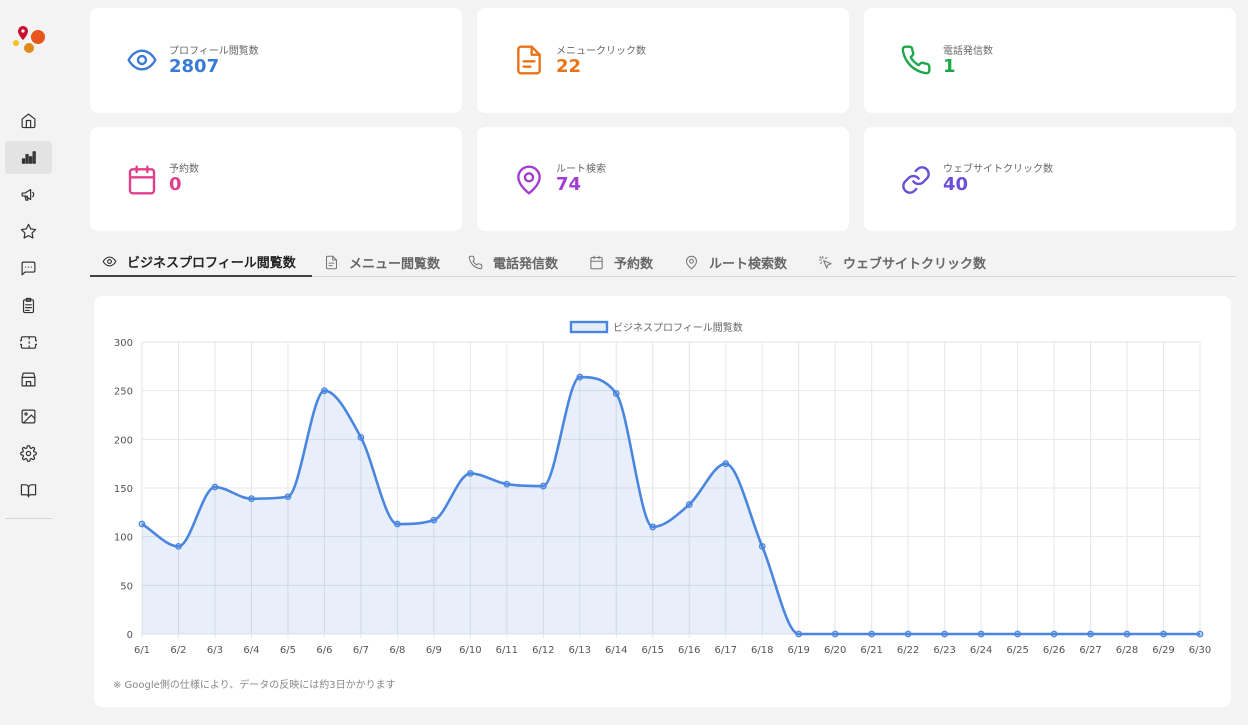 This screenshot has height=725, width=1248. I want to click on y-tick-label: 150, so click(123, 489).